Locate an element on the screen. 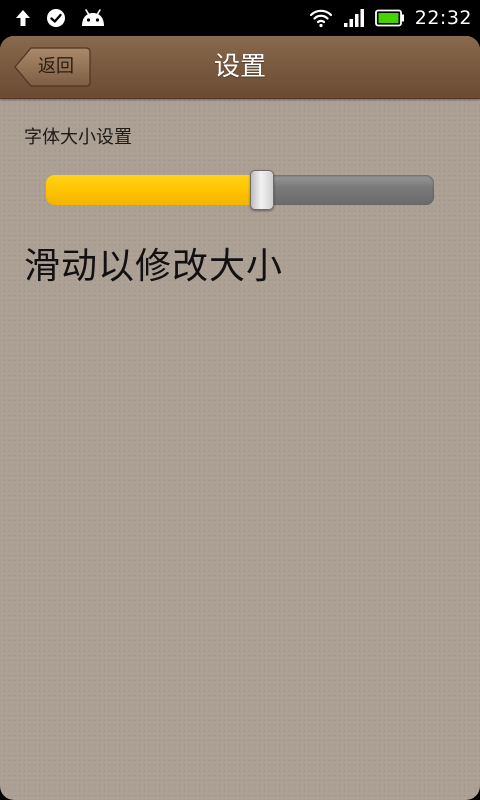 Image resolution: width=480 pixels, height=800 pixels. font-size-slider is located at coordinates (240, 190).